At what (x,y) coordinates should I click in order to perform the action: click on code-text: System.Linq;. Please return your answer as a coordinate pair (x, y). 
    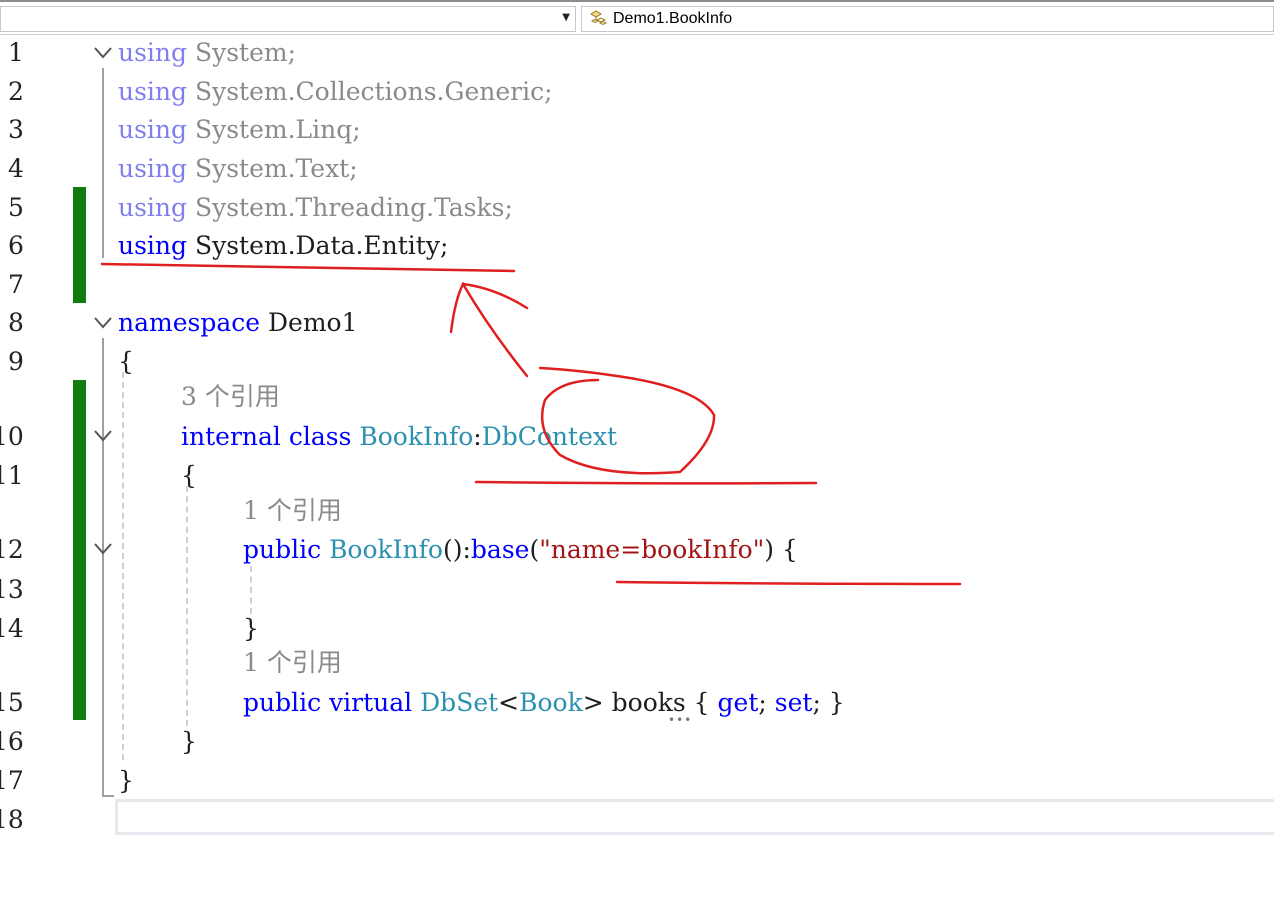
    Looking at the image, I should click on (274, 129).